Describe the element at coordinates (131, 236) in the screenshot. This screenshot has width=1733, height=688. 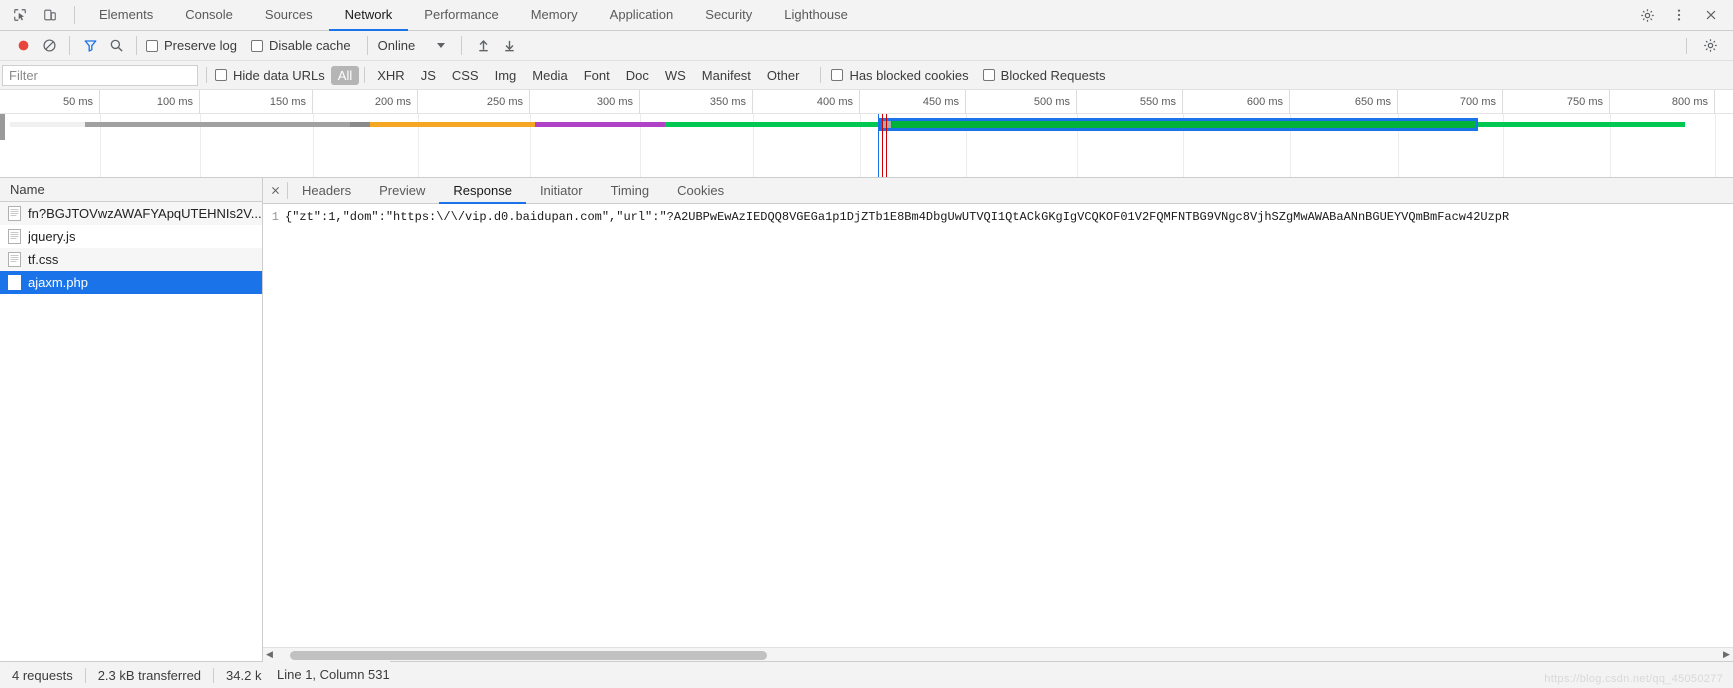
I see `request-row-1: jquery.js` at that location.